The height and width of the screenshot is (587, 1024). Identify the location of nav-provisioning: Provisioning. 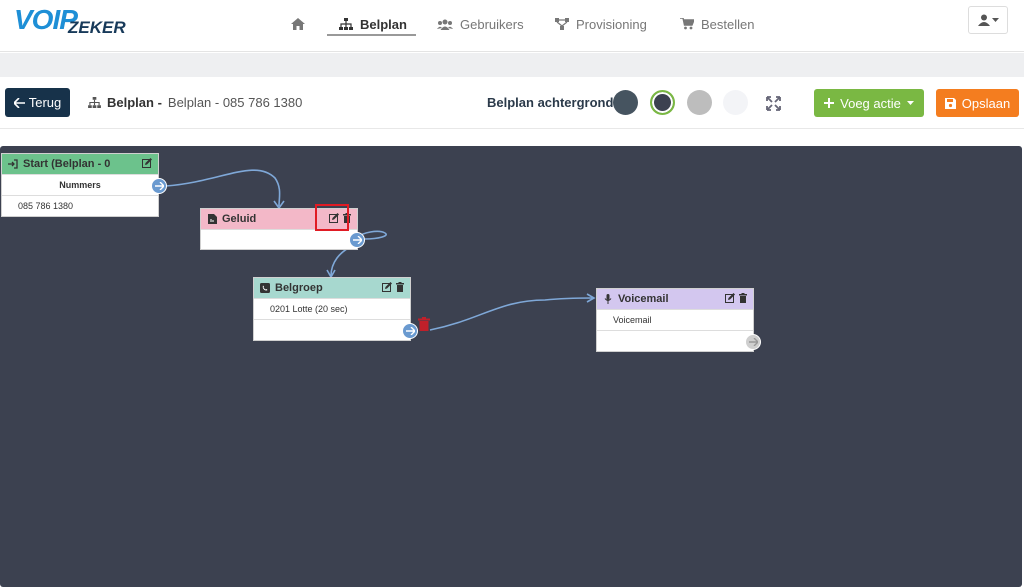
(601, 24).